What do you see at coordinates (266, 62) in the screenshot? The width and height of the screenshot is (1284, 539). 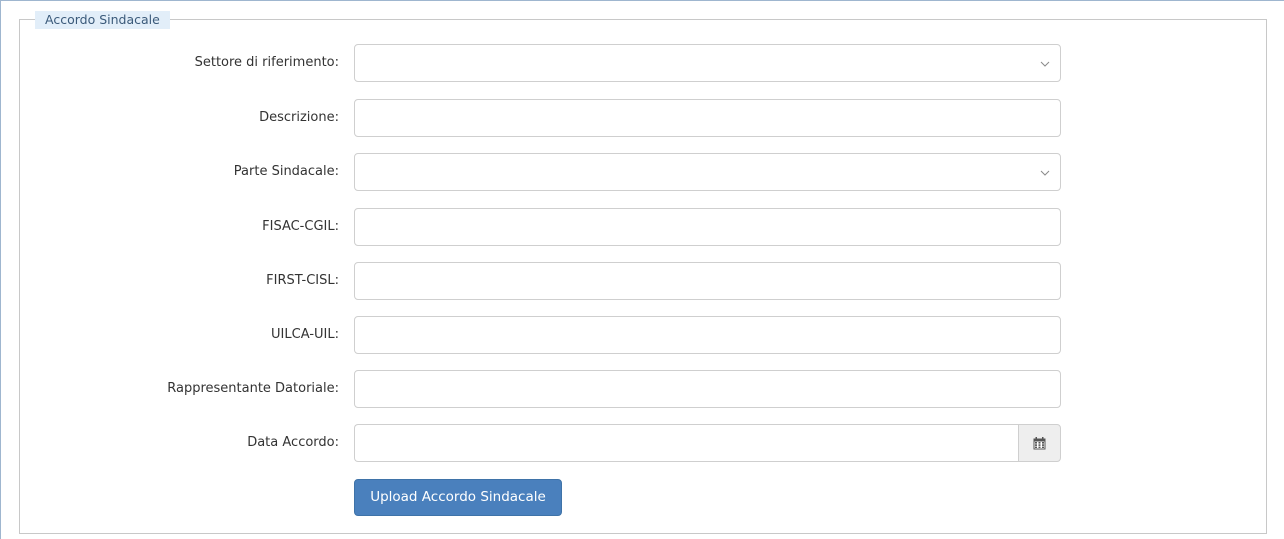 I see `settore-label: Settore di riferimento:` at bounding box center [266, 62].